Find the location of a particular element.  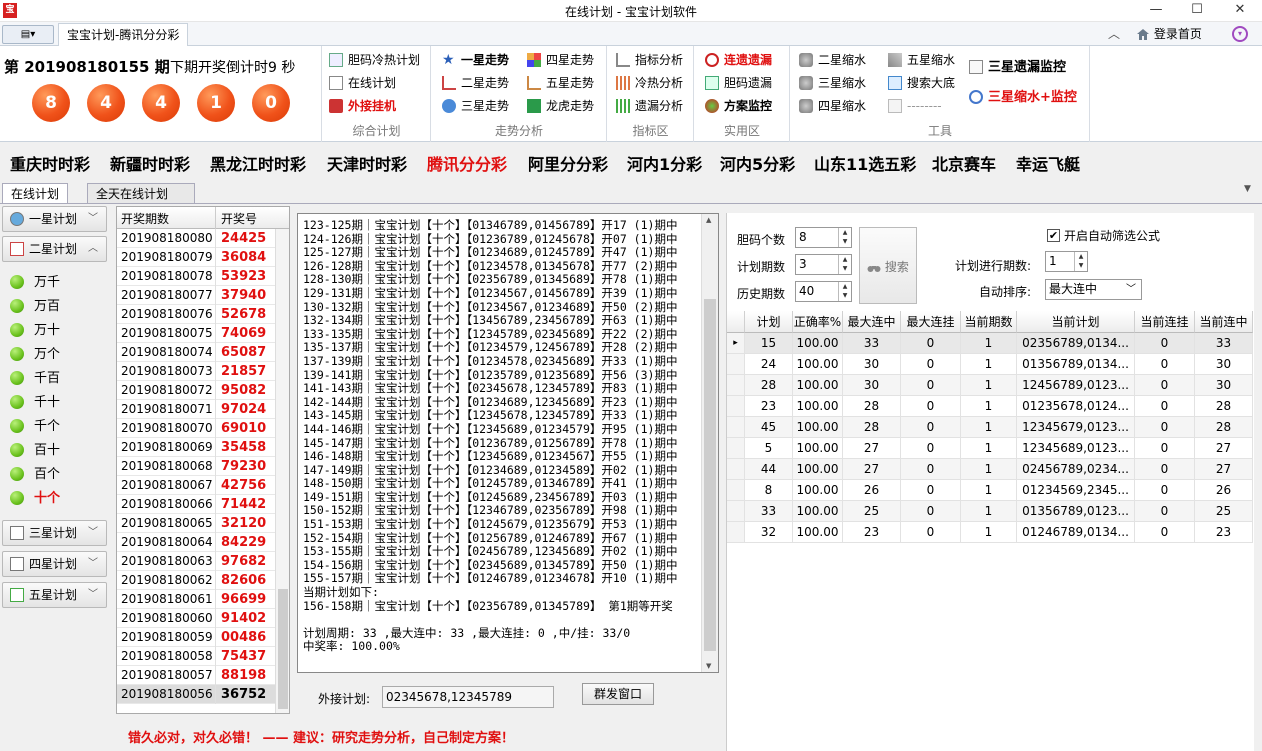

category-ali-ffc: 阿里分分彩 is located at coordinates (568, 163).